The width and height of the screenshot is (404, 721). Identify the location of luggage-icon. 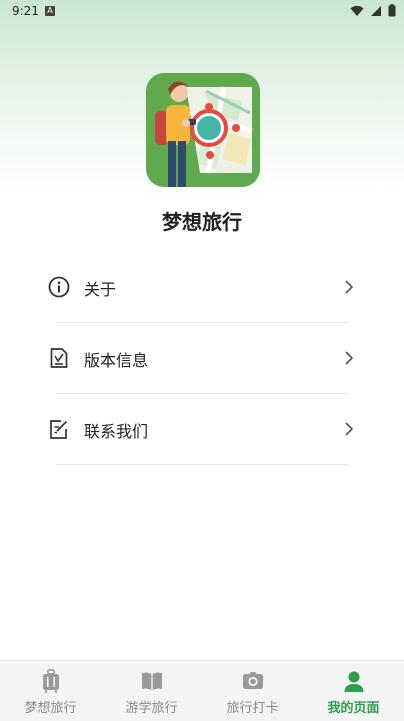
(50, 681).